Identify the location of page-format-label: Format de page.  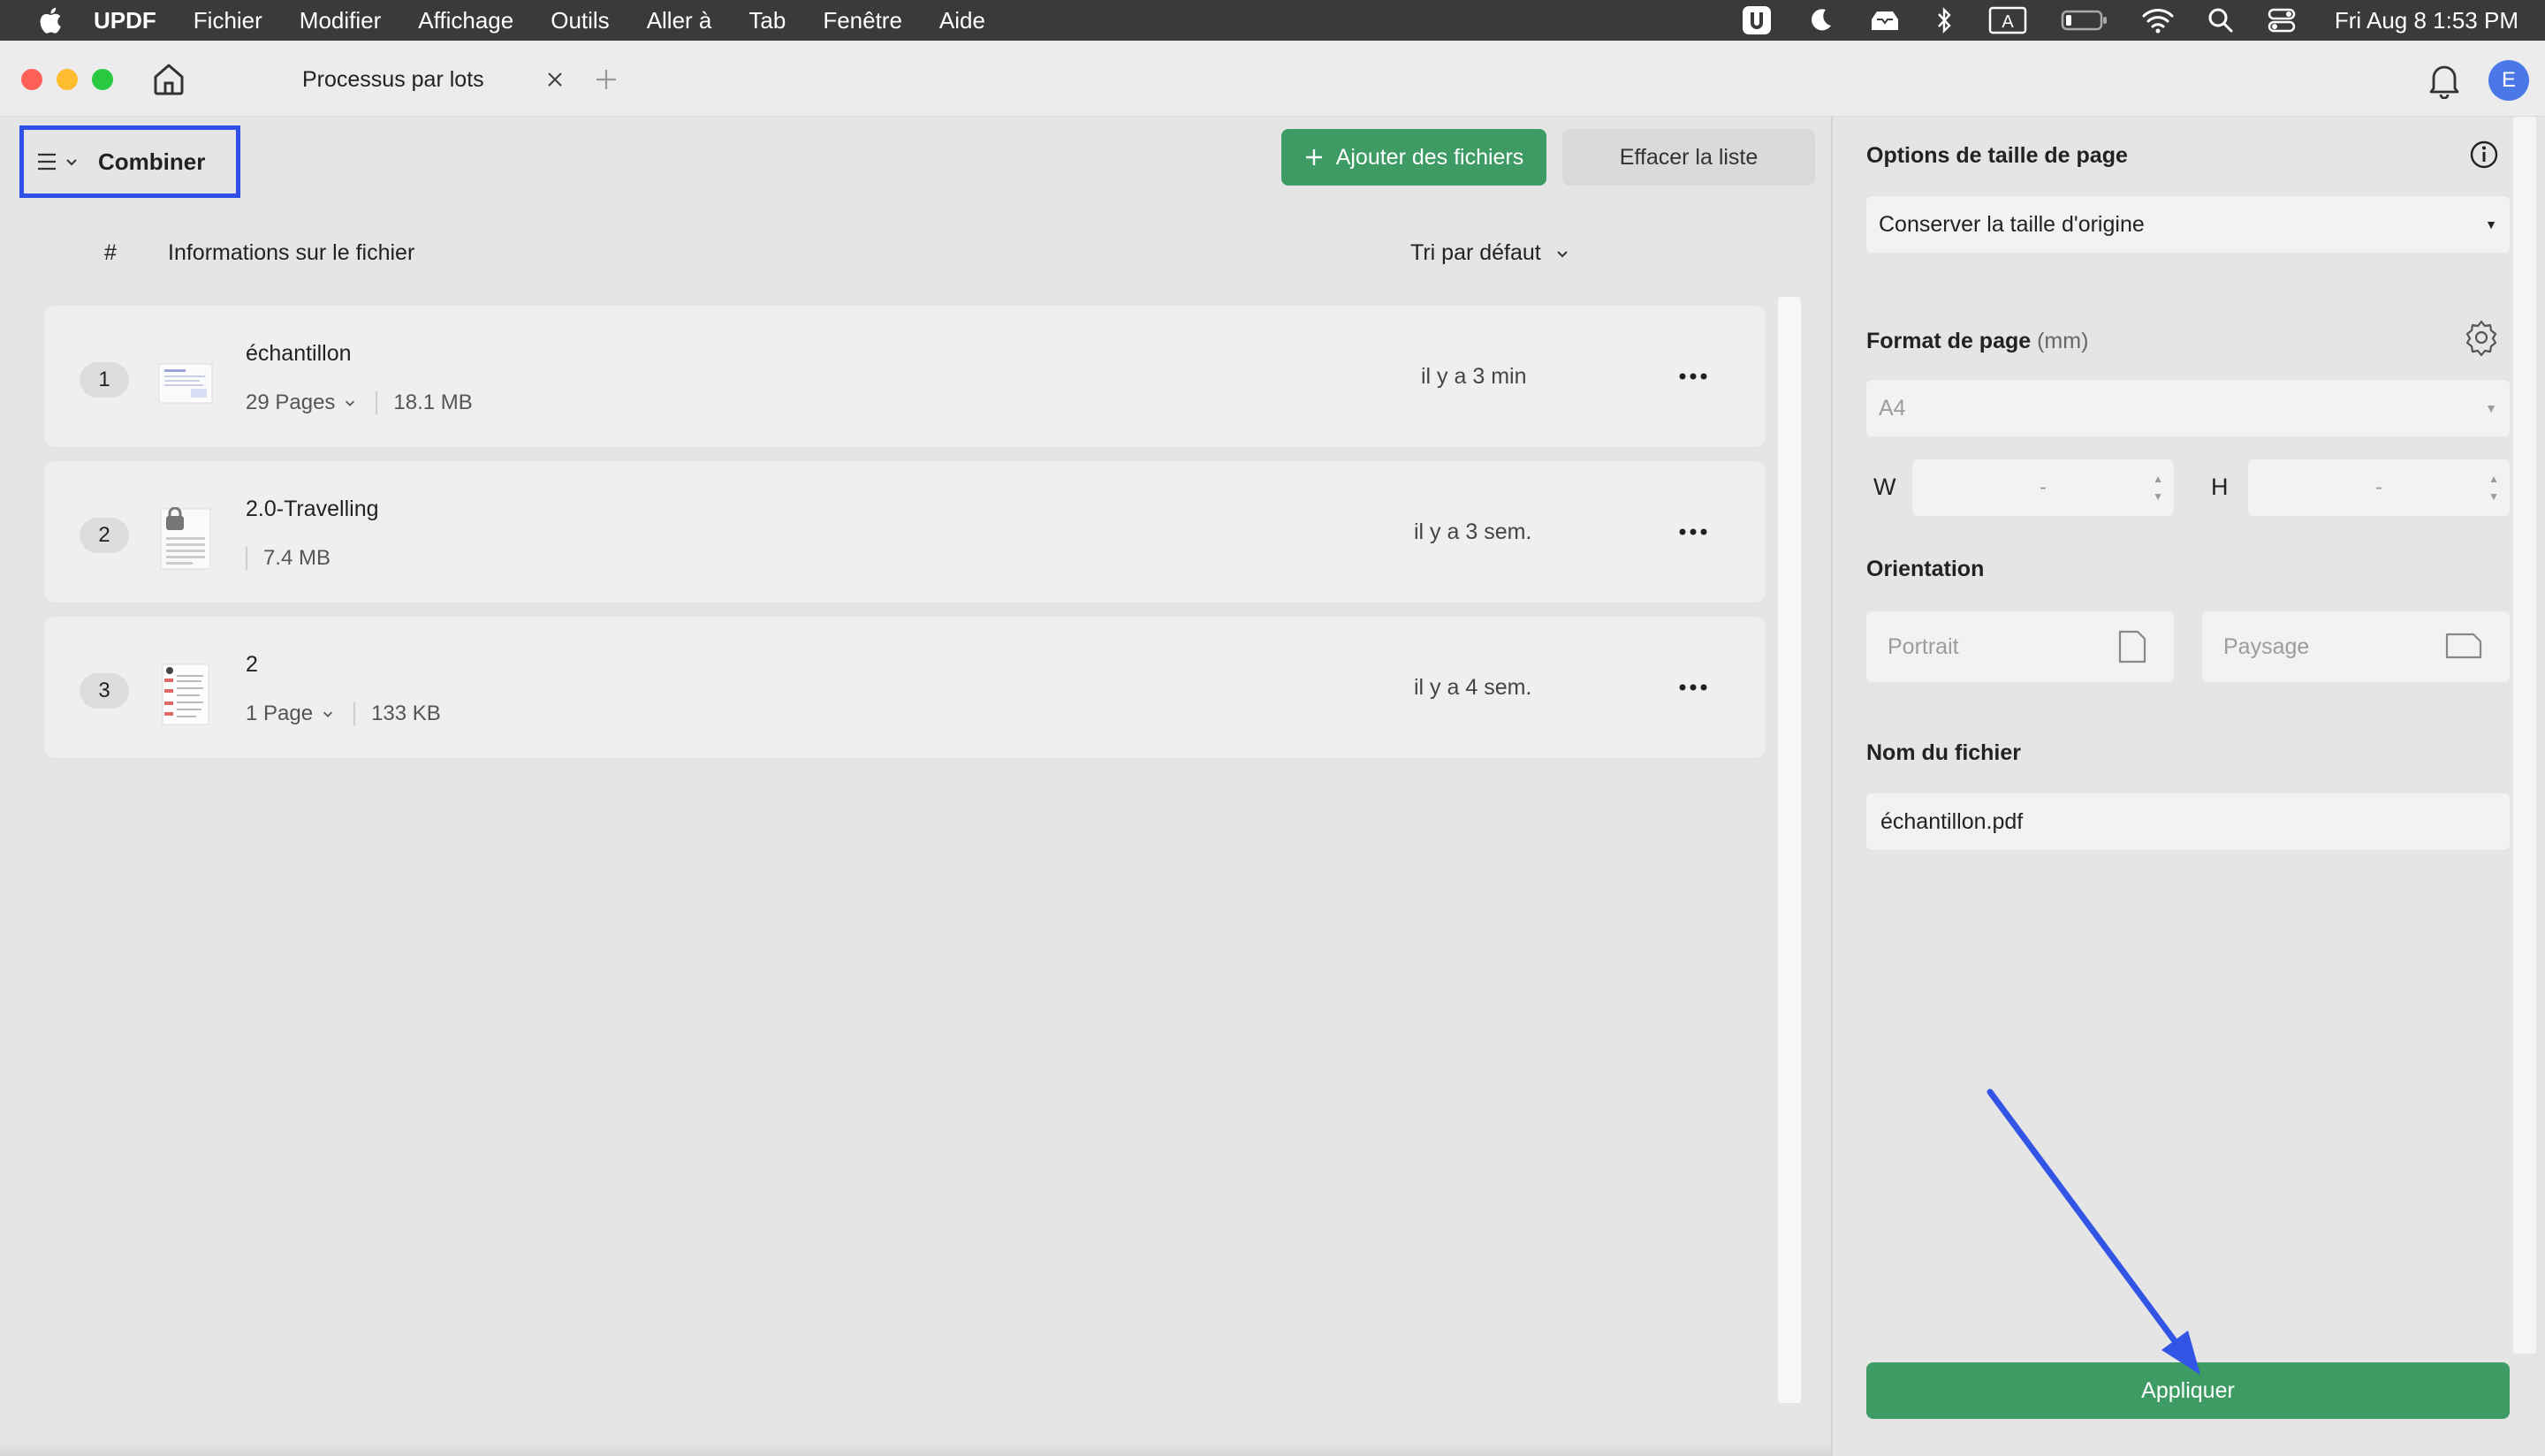
(1949, 341).